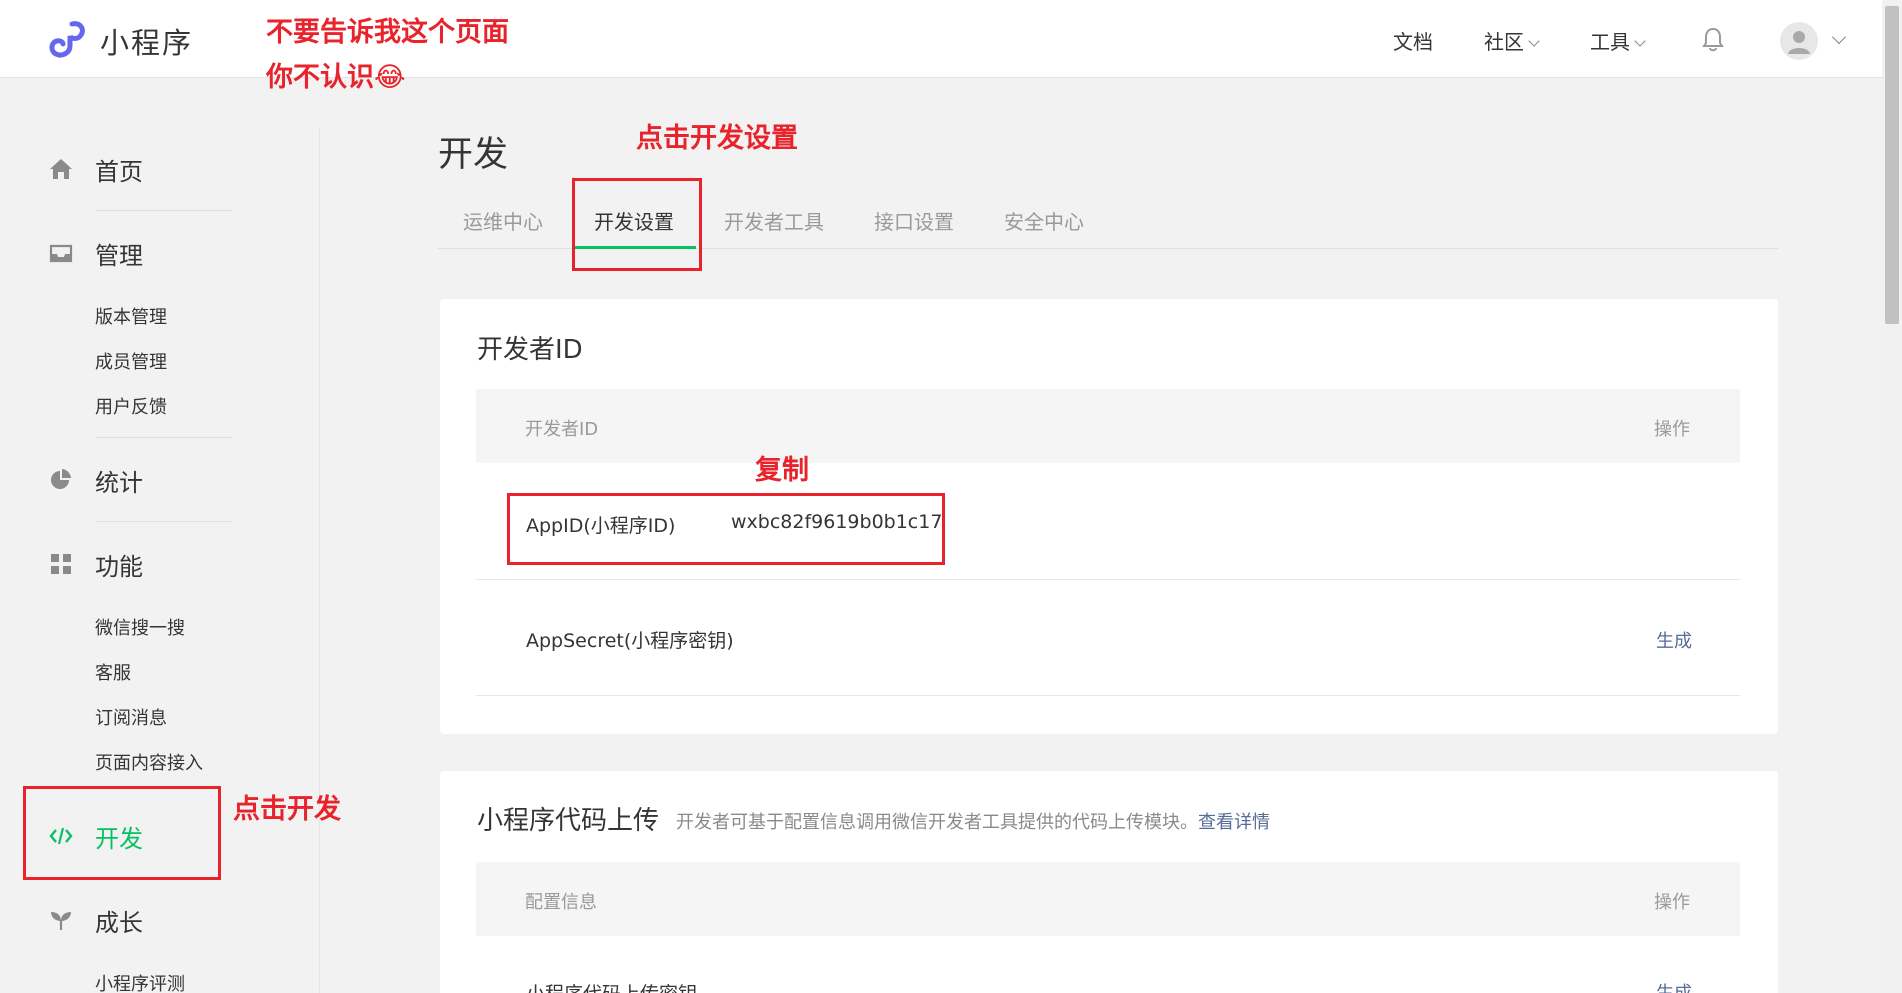 The image size is (1902, 993). Describe the element at coordinates (1713, 39) in the screenshot. I see `bell-icon` at that location.